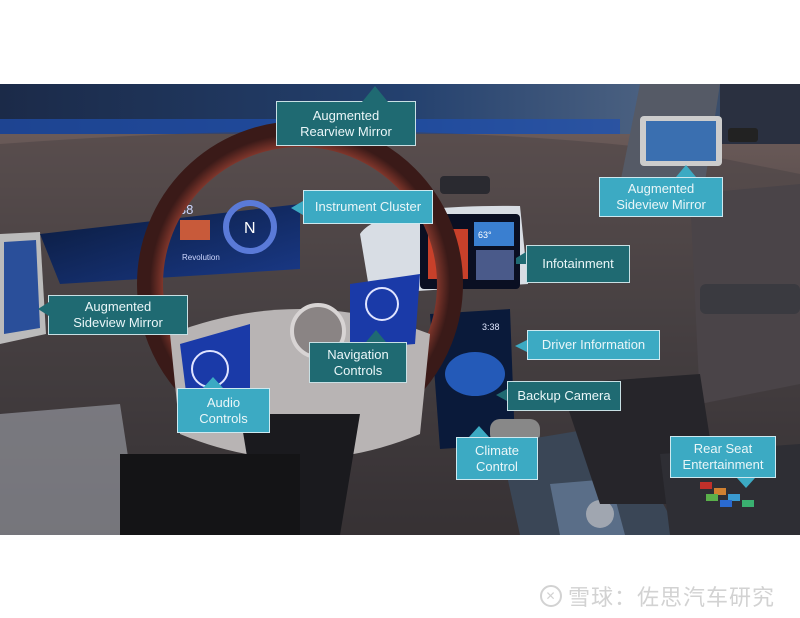  What do you see at coordinates (551, 596) in the screenshot?
I see `xueqiu-logo-icon: ✕` at bounding box center [551, 596].